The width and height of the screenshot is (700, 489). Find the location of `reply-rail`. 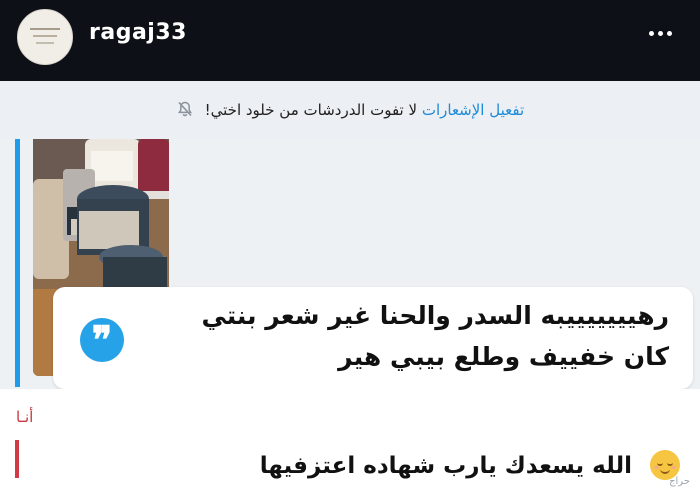

reply-rail is located at coordinates (17, 459).